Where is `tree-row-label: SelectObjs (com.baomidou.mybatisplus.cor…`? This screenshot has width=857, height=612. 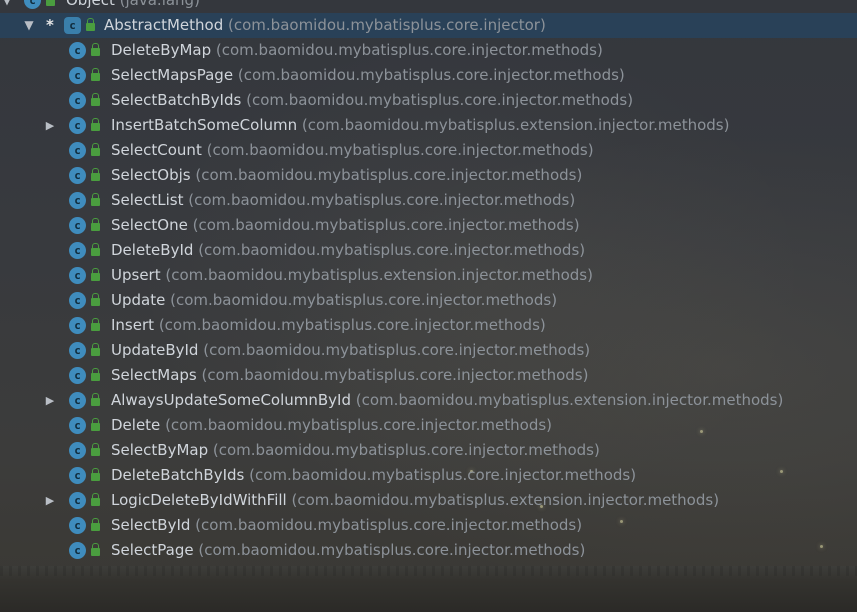 tree-row-label: SelectObjs (com.baomidou.mybatisplus.cor… is located at coordinates (347, 175).